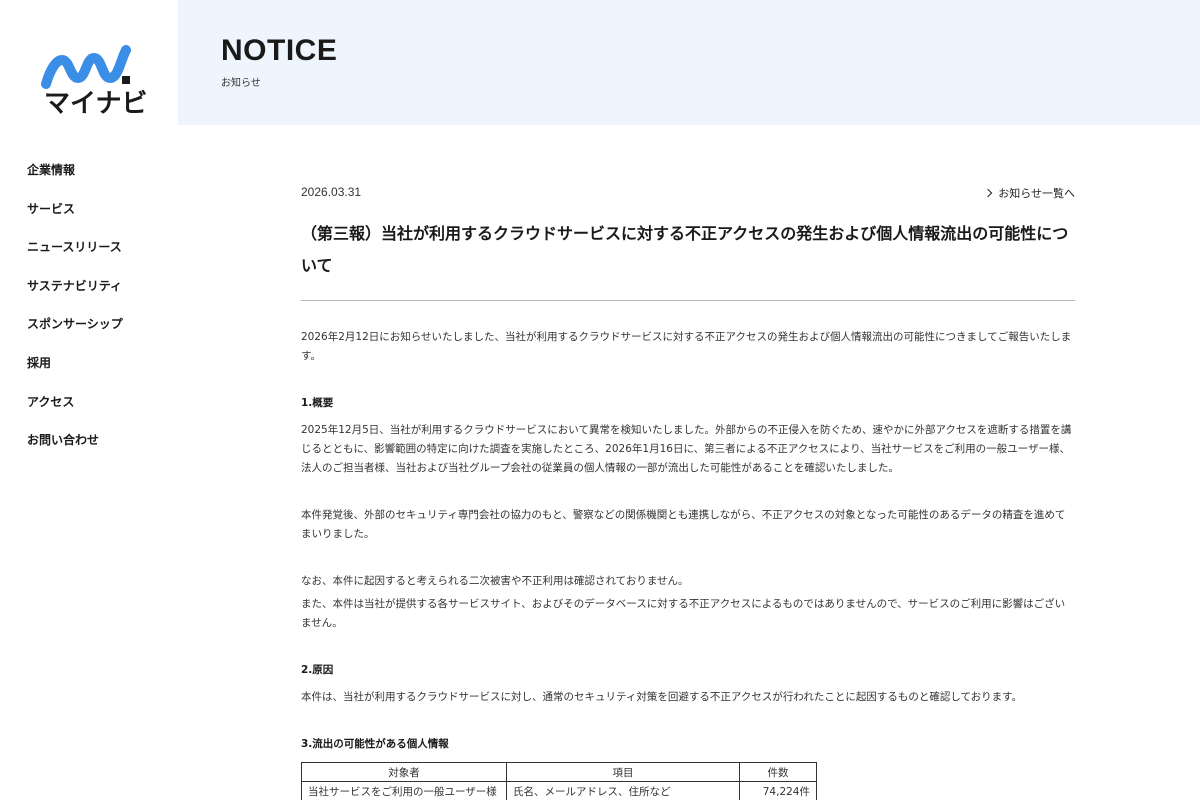  I want to click on sidebar-item-services: サービス, so click(75, 218).